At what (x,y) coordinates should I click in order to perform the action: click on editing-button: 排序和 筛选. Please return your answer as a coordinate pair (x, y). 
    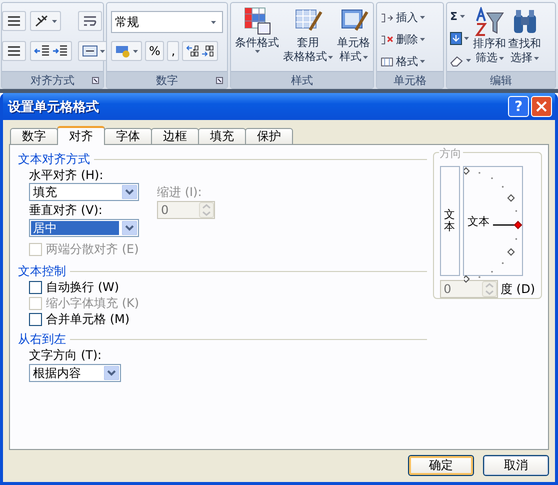
    Looking at the image, I should click on (489, 36).